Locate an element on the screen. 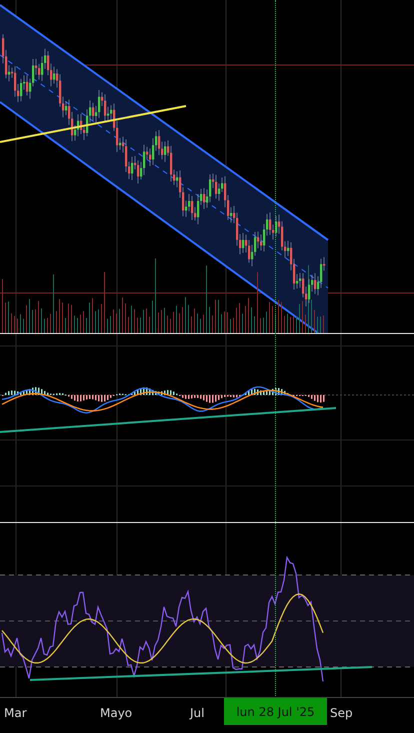  axis-label: Mayo is located at coordinates (116, 713).